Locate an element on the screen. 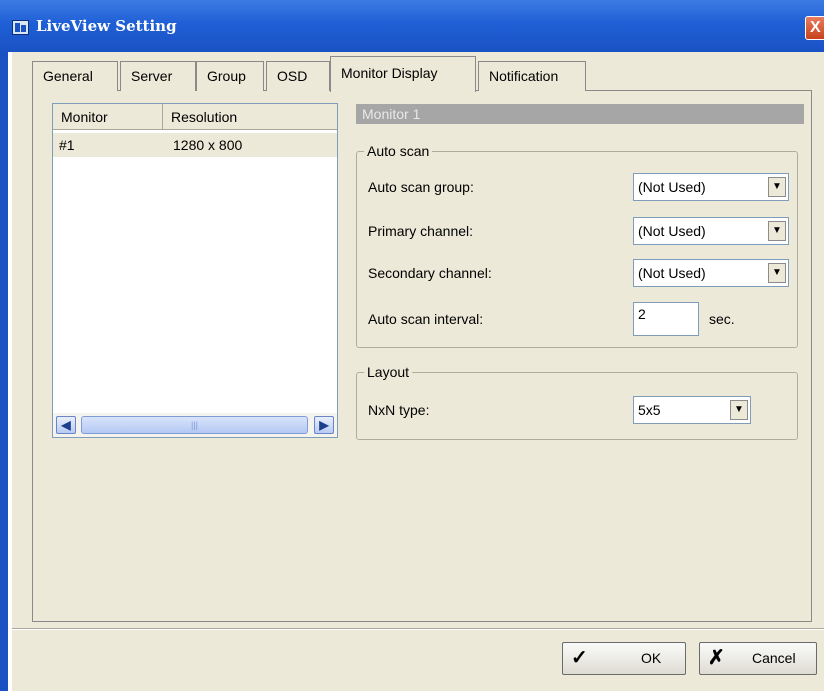 The width and height of the screenshot is (824, 691). monitor-cell: #1 is located at coordinates (67, 145).